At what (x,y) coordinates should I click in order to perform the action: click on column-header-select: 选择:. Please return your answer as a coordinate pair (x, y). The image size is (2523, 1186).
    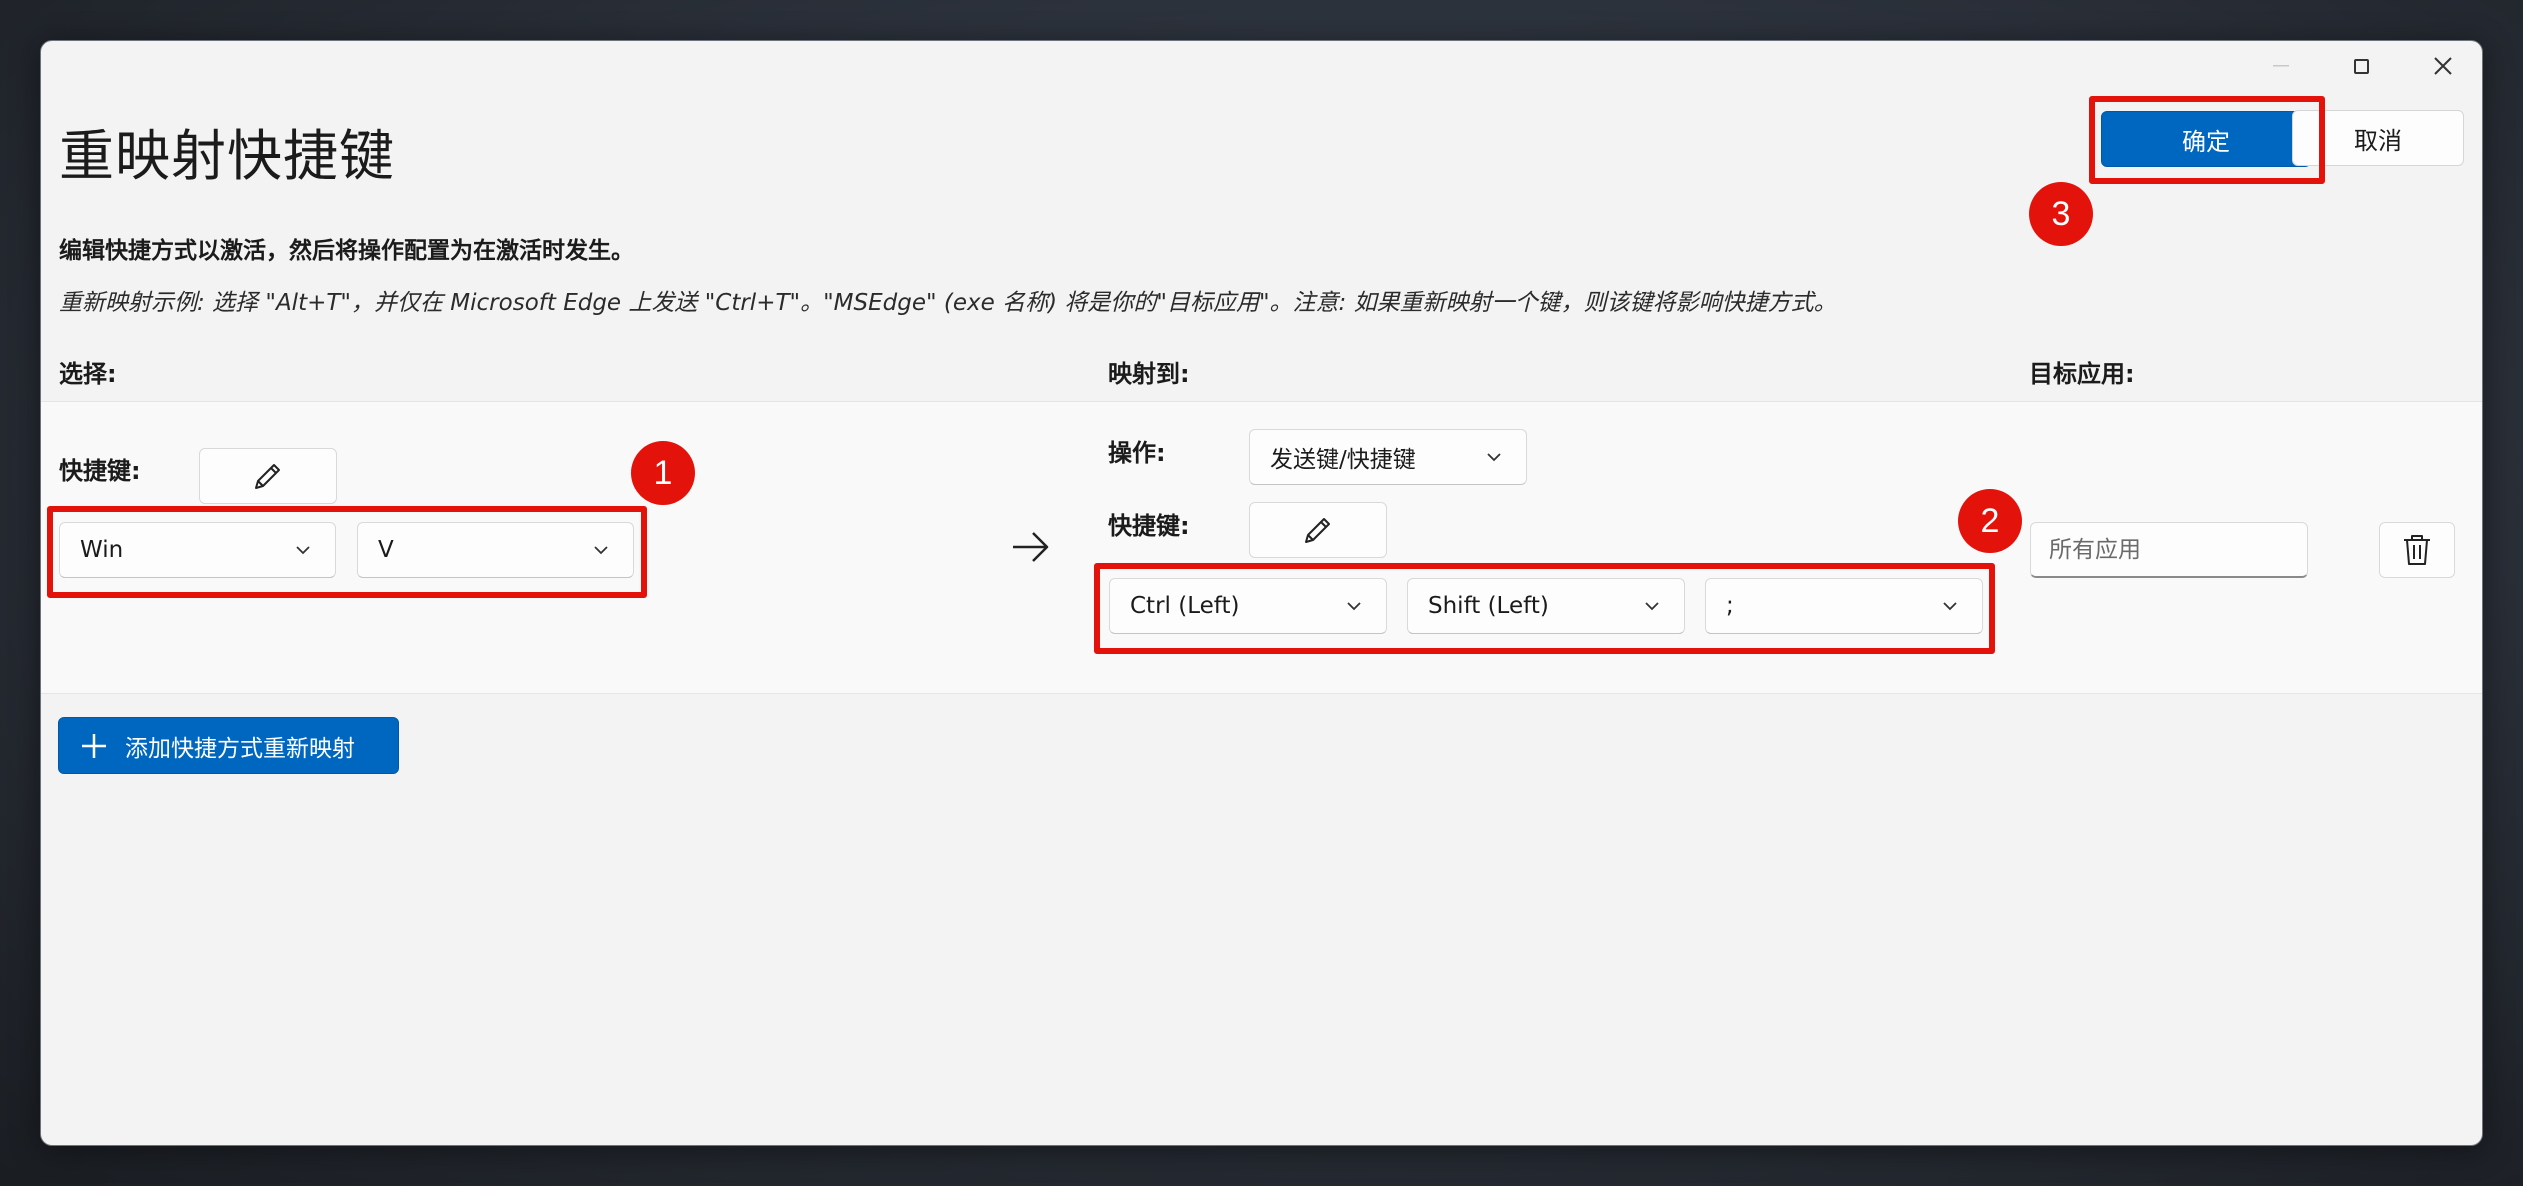
    Looking at the image, I should click on (88, 374).